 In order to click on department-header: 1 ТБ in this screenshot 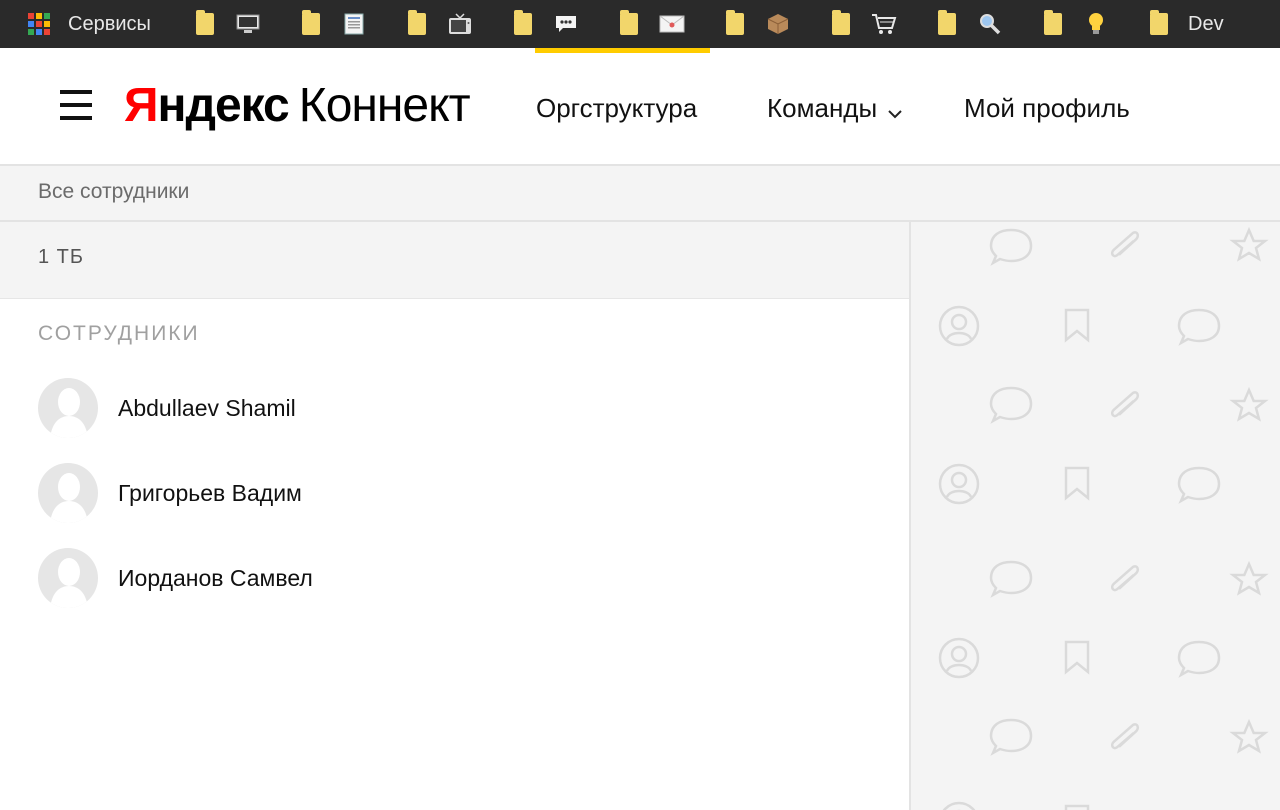, I will do `click(454, 260)`.